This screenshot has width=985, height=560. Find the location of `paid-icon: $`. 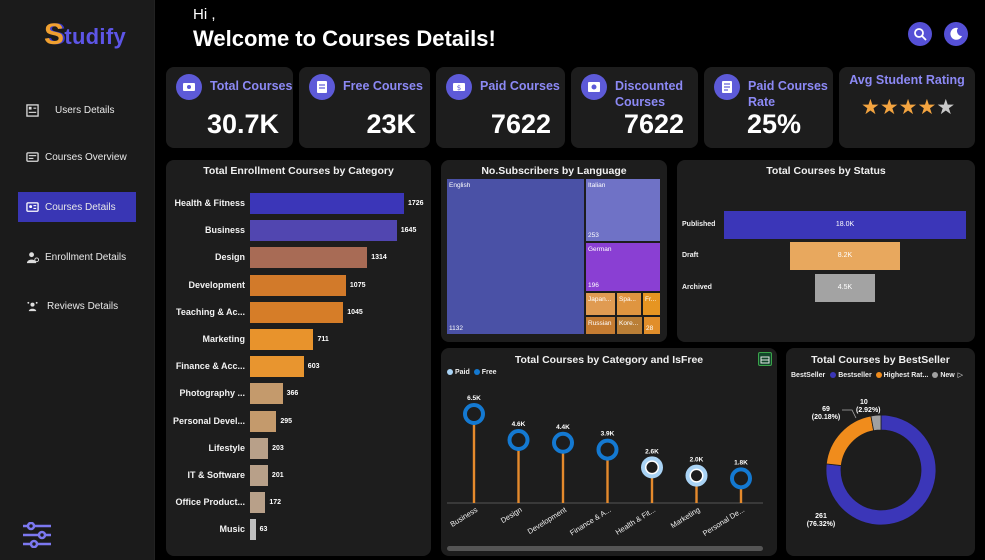

paid-icon: $ is located at coordinates (459, 87).